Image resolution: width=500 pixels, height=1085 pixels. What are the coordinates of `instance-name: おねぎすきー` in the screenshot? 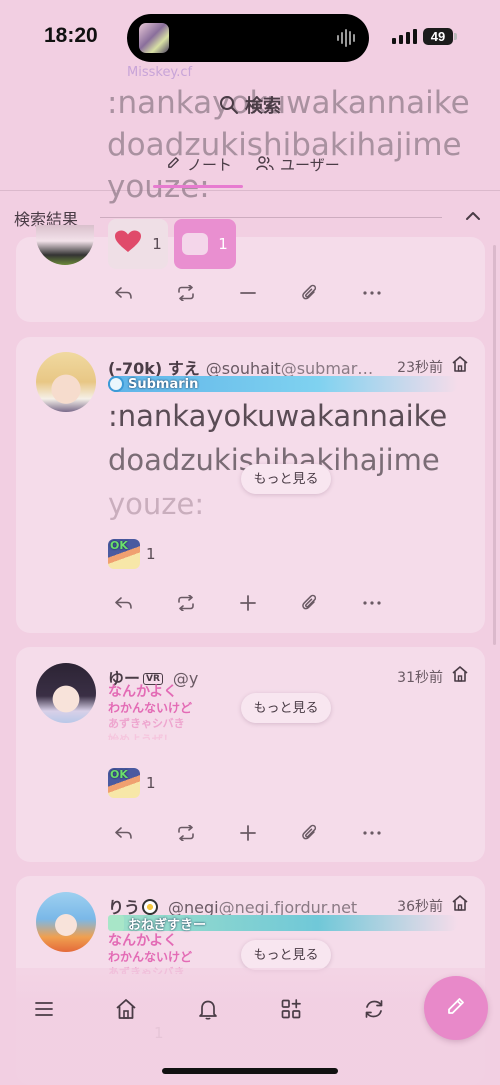 It's located at (167, 925).